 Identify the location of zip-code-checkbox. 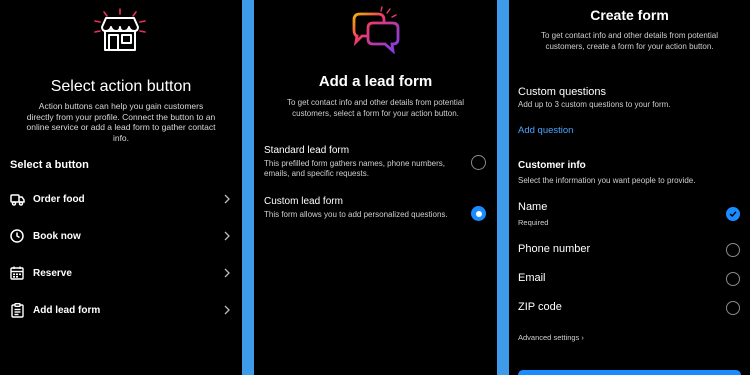
(733, 308).